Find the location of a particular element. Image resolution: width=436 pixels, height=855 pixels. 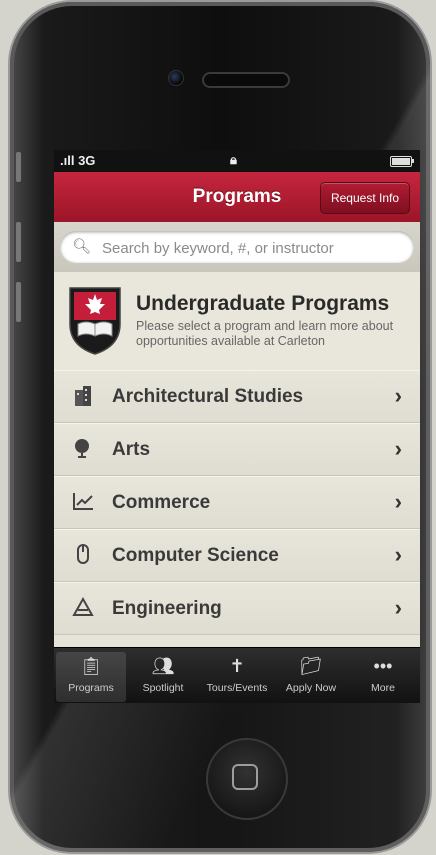

search-bar: 🔍︎ is located at coordinates (237, 247).